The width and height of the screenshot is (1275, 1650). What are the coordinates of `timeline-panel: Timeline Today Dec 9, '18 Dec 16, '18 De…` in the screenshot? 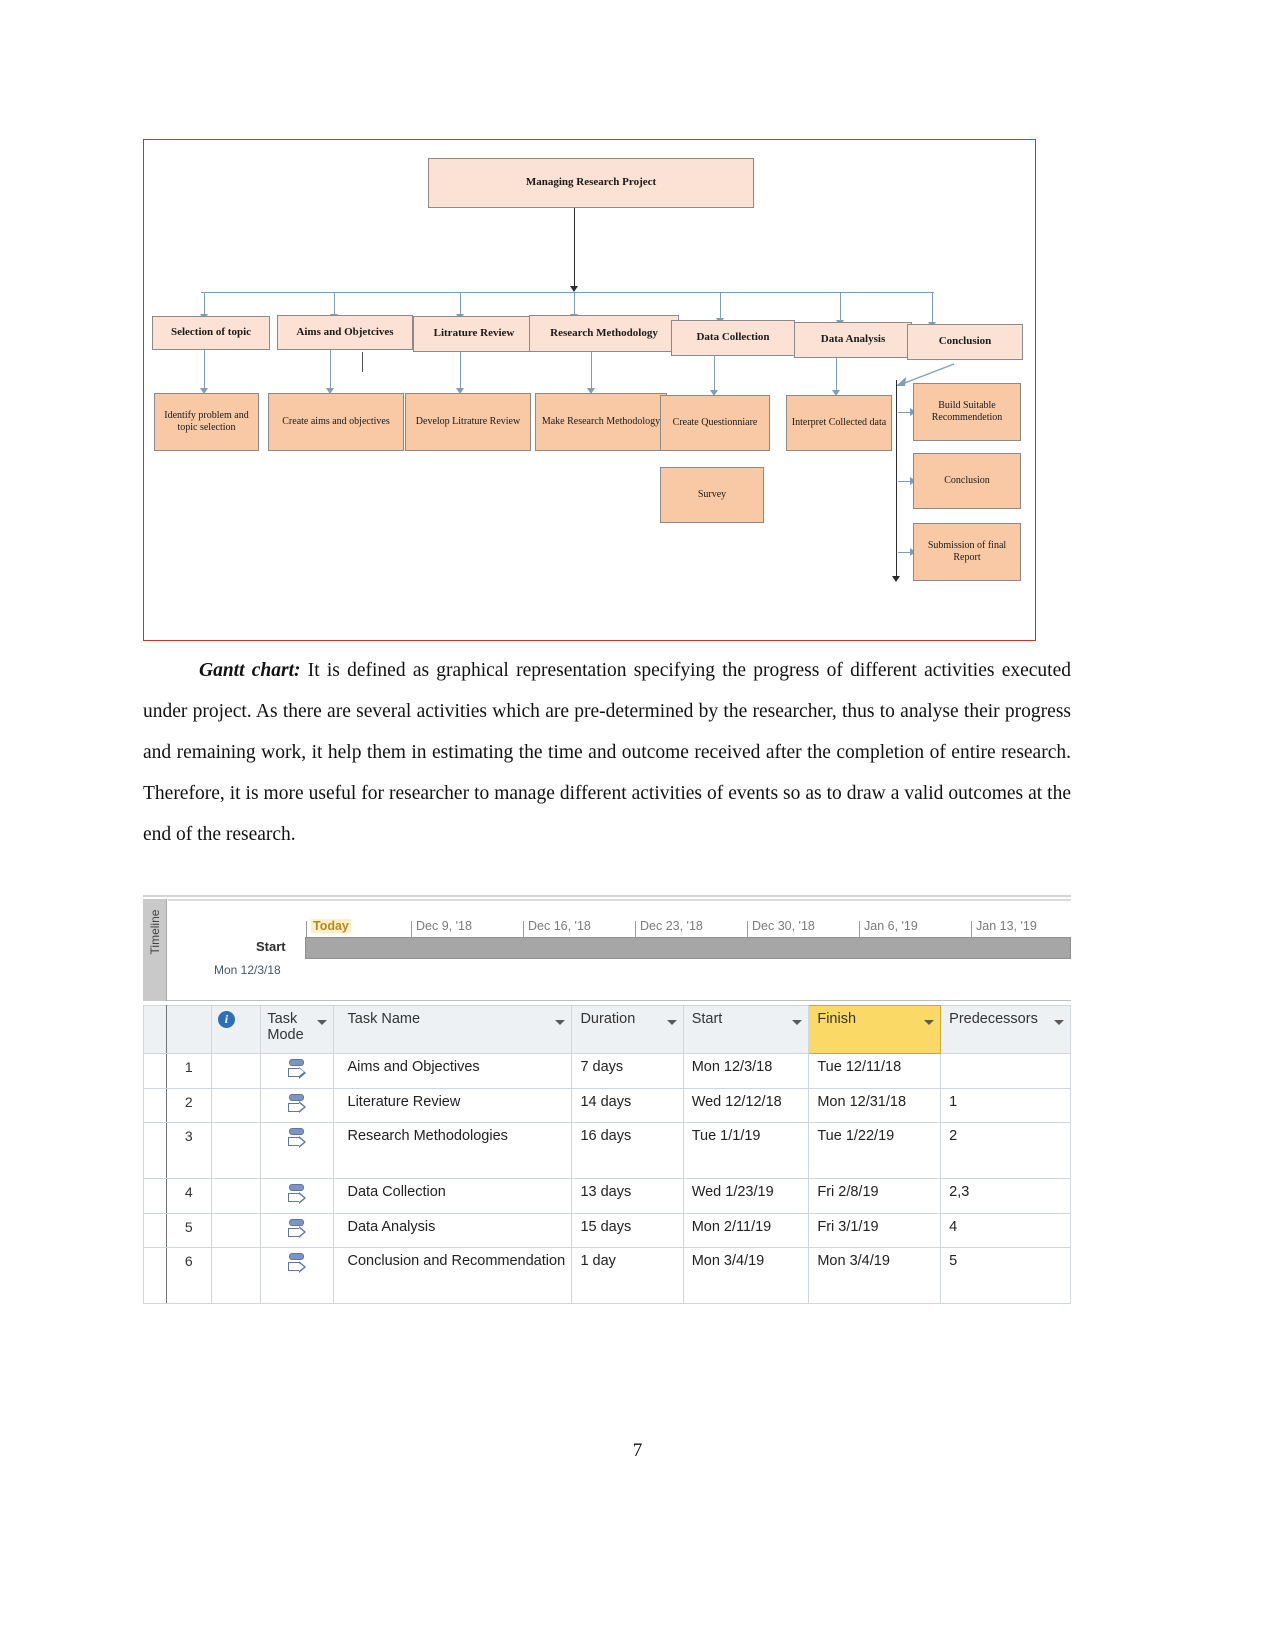 It's located at (607, 949).